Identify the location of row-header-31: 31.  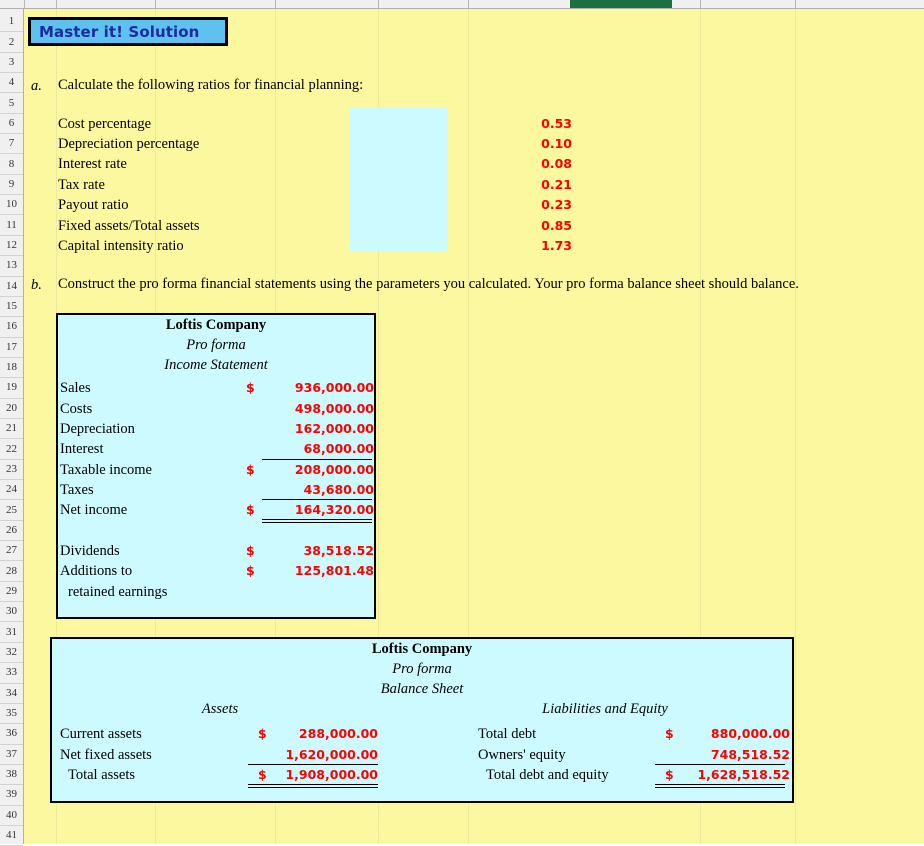
(11, 633).